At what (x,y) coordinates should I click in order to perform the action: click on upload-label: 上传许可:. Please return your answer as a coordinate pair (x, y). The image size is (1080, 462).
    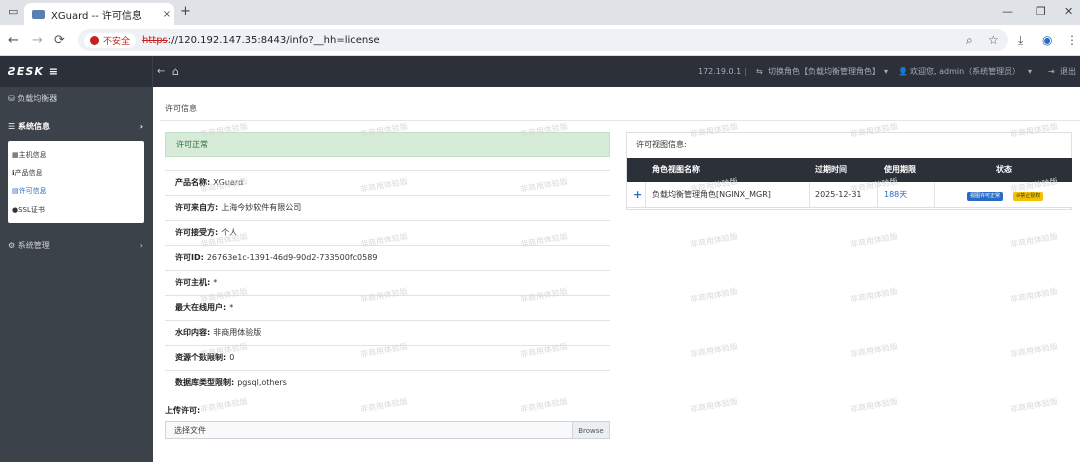
    Looking at the image, I should click on (183, 410).